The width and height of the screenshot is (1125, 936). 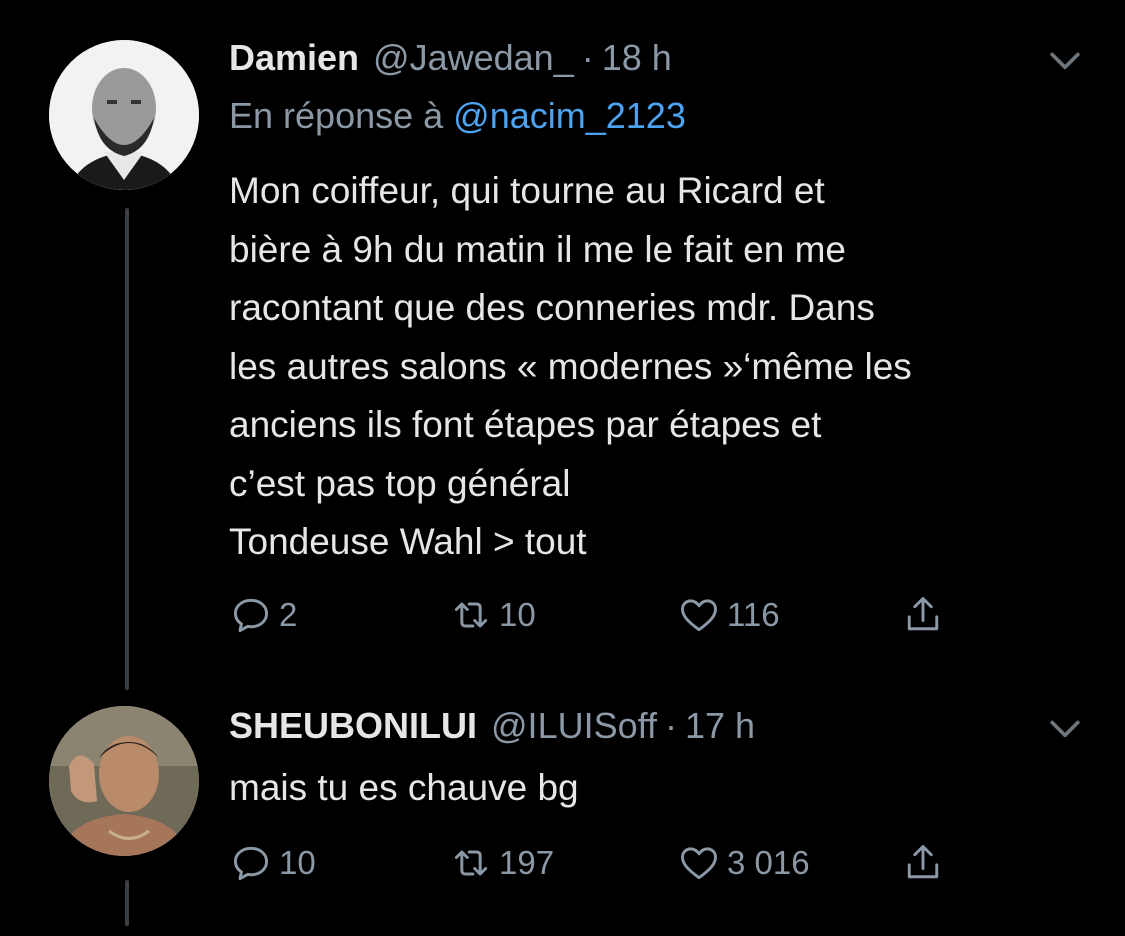 I want to click on tweet-actions: 10 197 3 016, so click(x=599, y=863).